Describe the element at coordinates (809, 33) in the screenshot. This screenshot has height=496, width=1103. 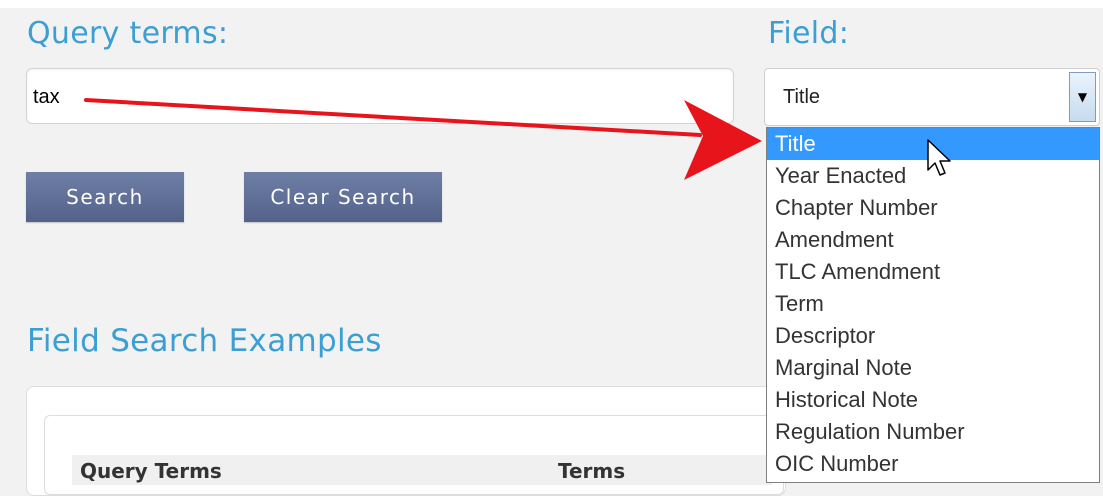
I see `field-label: Field:` at that location.